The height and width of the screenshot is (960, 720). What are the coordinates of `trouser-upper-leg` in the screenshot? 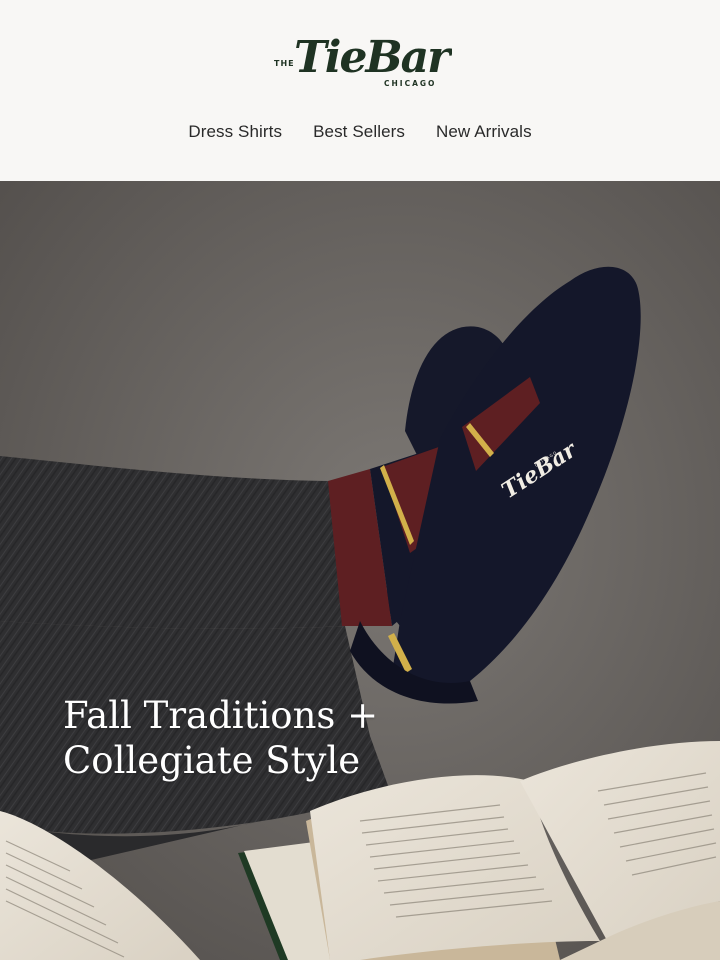 It's located at (172, 542).